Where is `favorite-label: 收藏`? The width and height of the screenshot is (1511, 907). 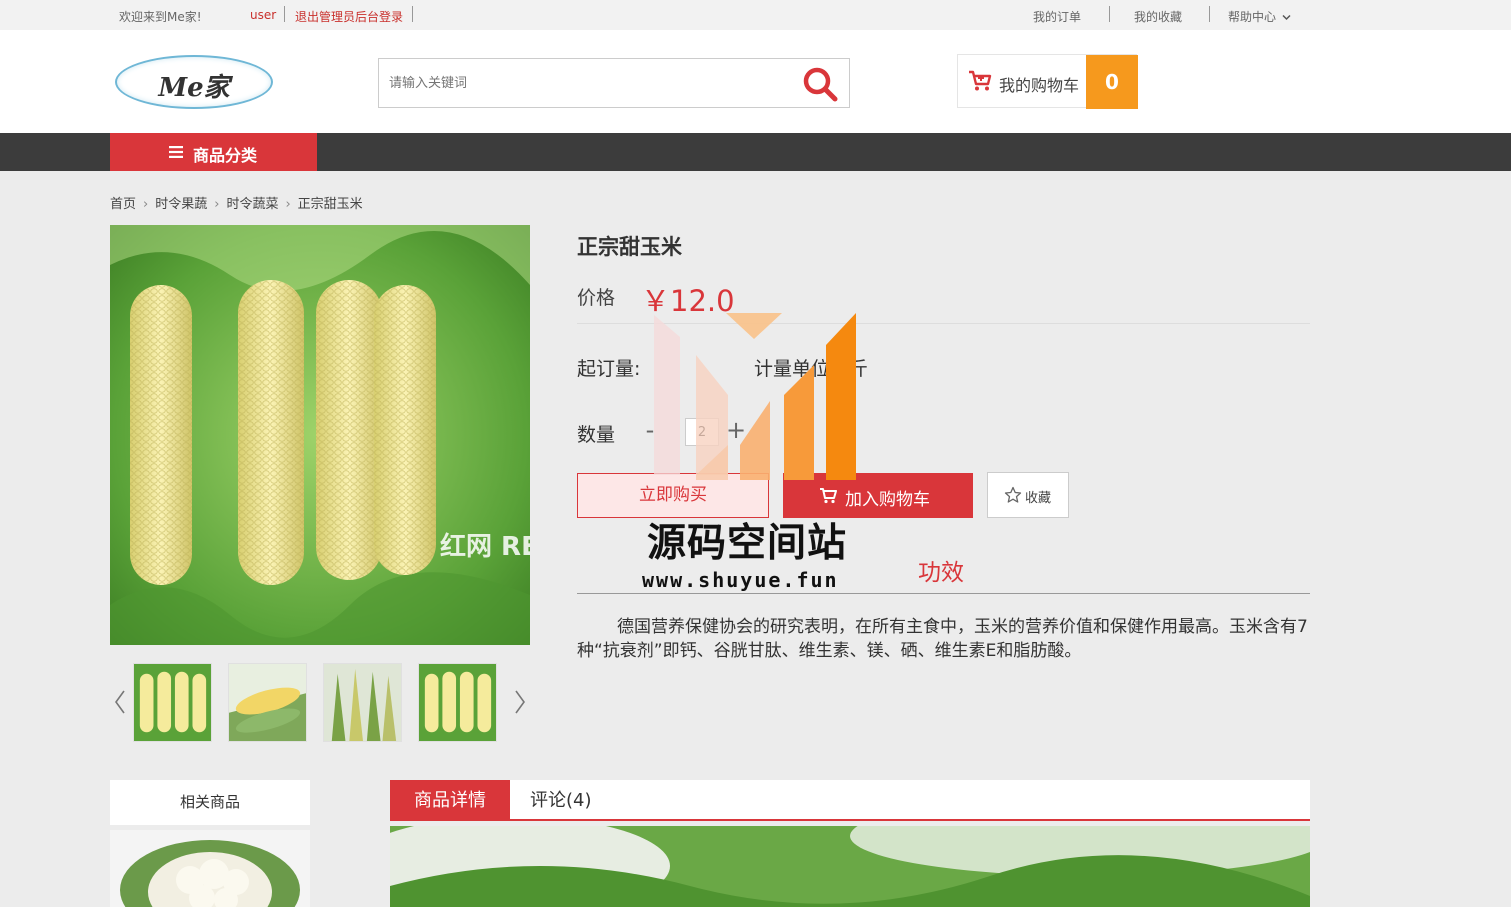
favorite-label: 收藏 is located at coordinates (1038, 498).